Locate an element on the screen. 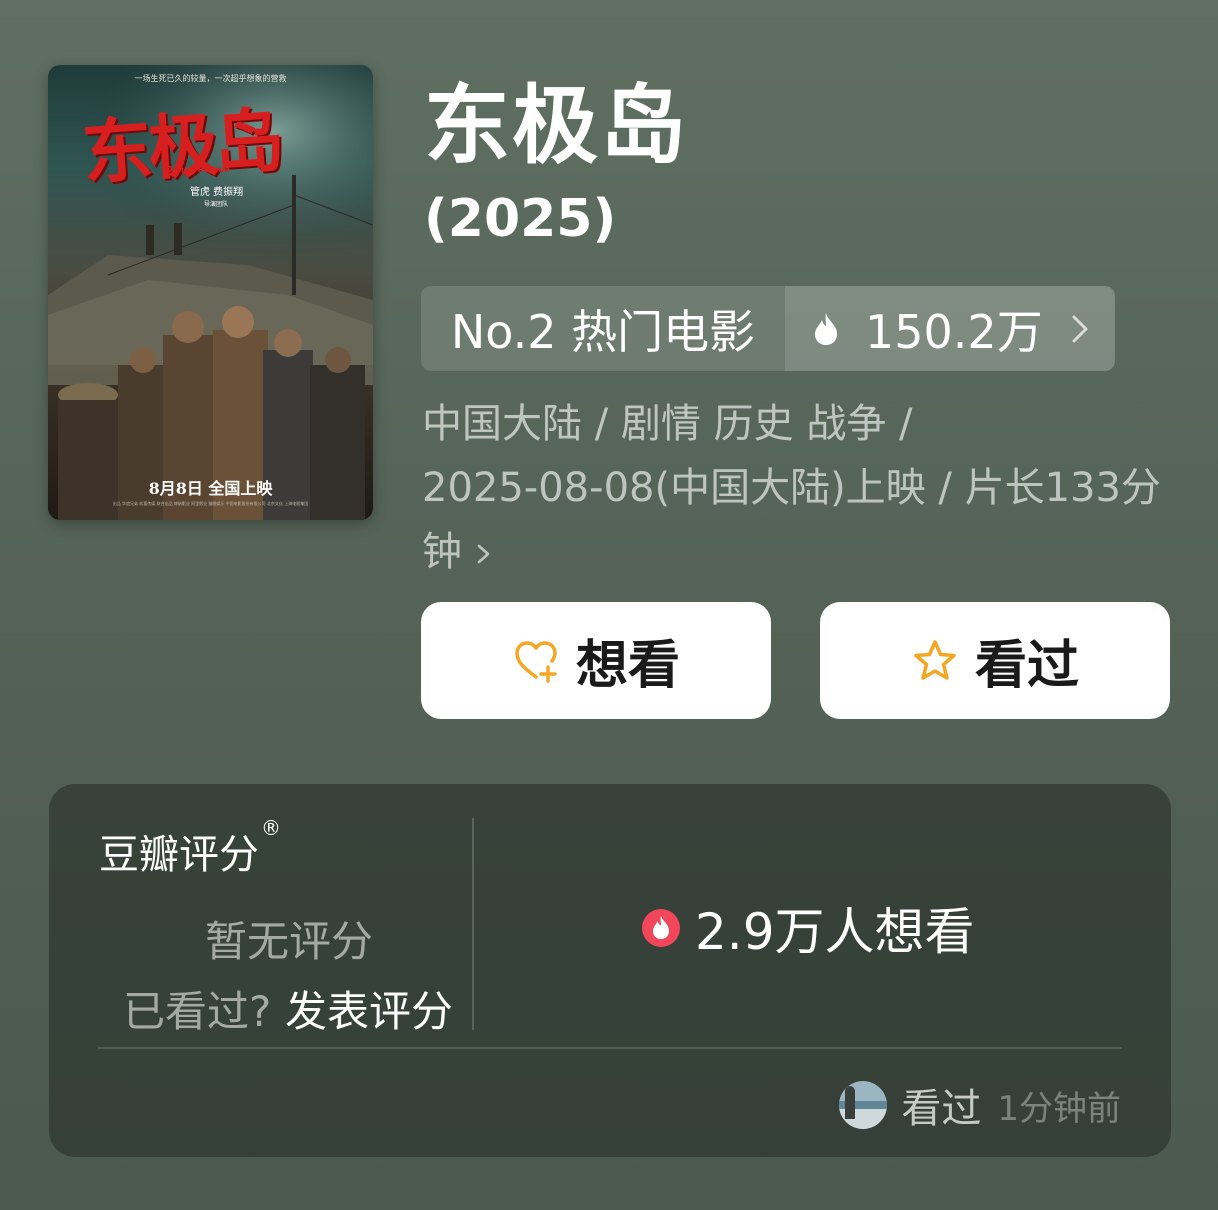 This screenshot has width=1218, height=1210. movie-title: 东极岛 is located at coordinates (556, 126).